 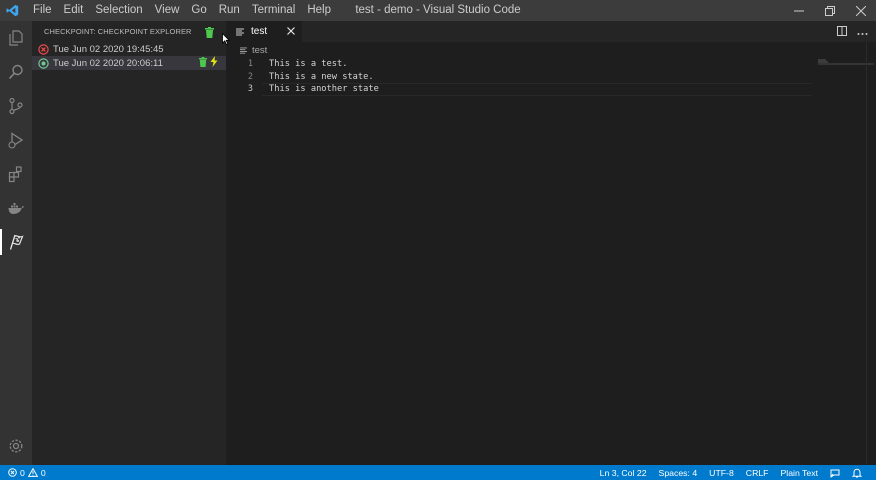 What do you see at coordinates (852, 31) in the screenshot?
I see `editor-actions` at bounding box center [852, 31].